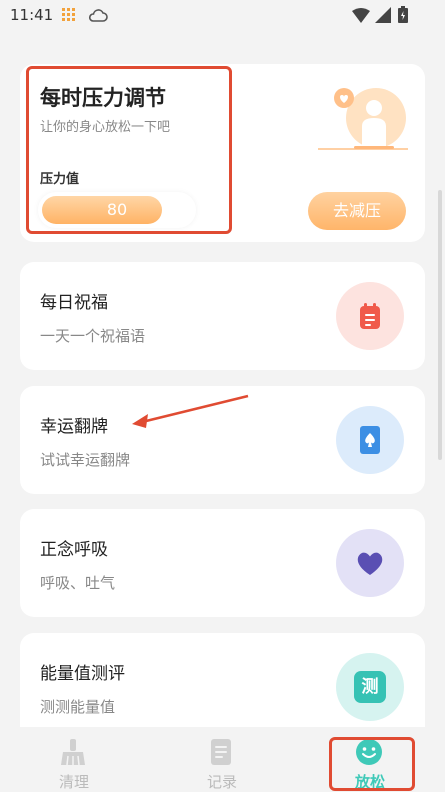 The width and height of the screenshot is (445, 792). What do you see at coordinates (74, 427) in the screenshot?
I see `feature-title: 幸运翻牌` at bounding box center [74, 427].